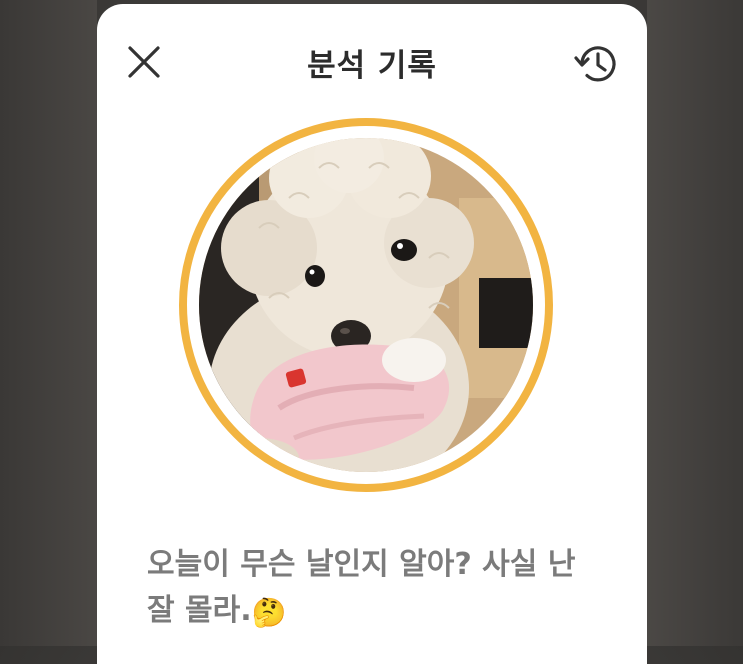  I want to click on dimmed-backdrop-right, so click(695, 323).